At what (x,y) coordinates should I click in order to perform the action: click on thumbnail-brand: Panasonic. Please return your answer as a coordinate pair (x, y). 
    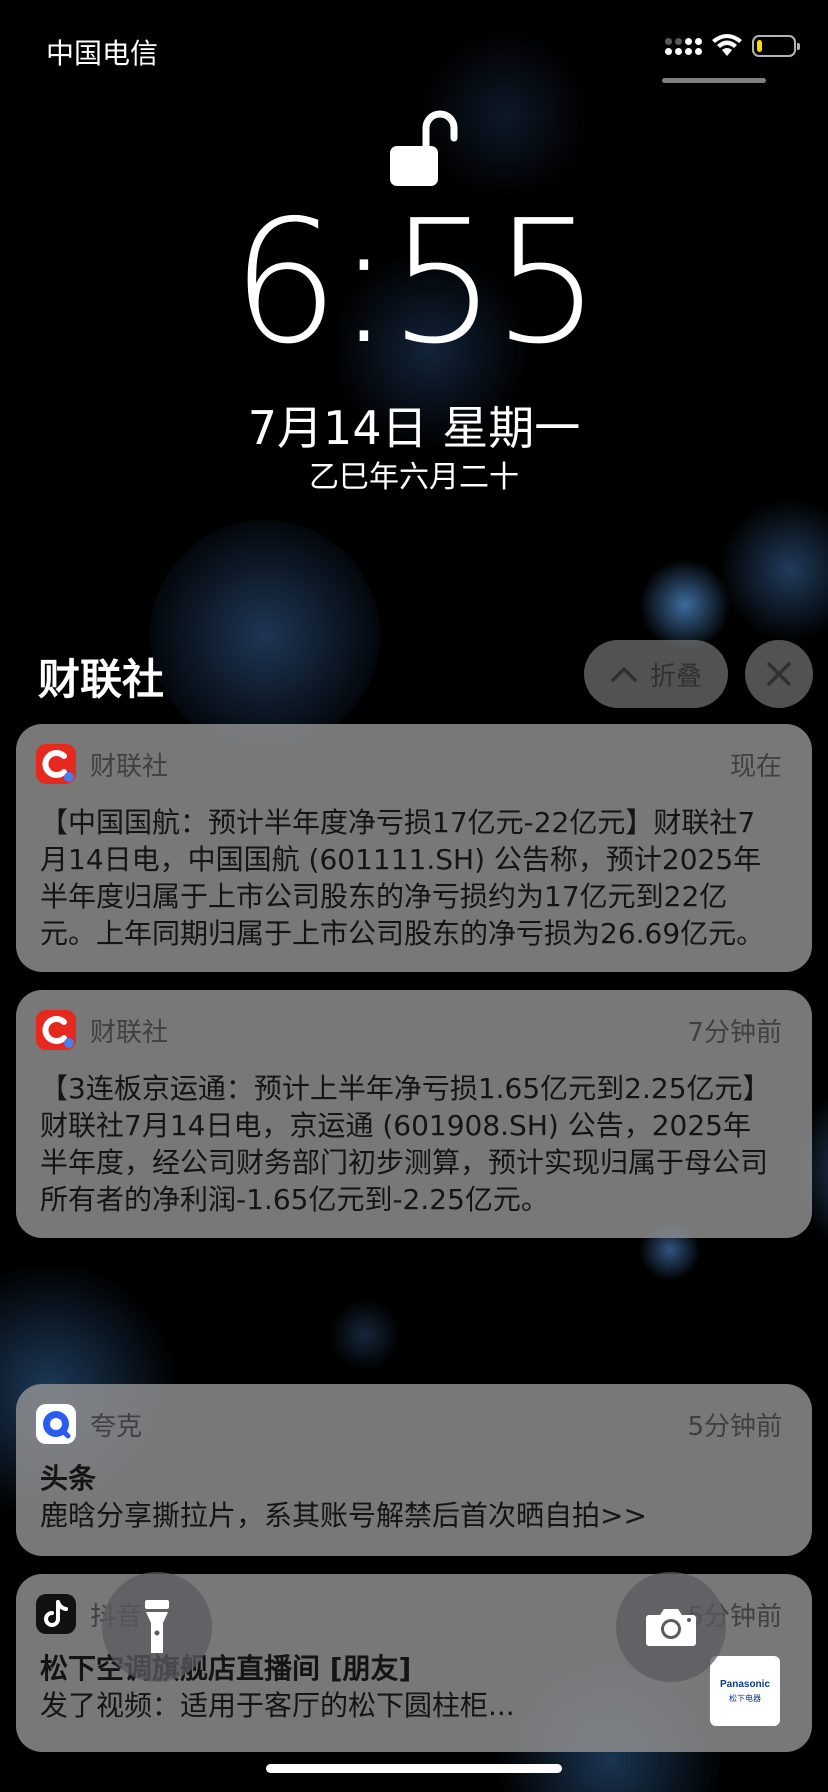
    Looking at the image, I should click on (745, 1684).